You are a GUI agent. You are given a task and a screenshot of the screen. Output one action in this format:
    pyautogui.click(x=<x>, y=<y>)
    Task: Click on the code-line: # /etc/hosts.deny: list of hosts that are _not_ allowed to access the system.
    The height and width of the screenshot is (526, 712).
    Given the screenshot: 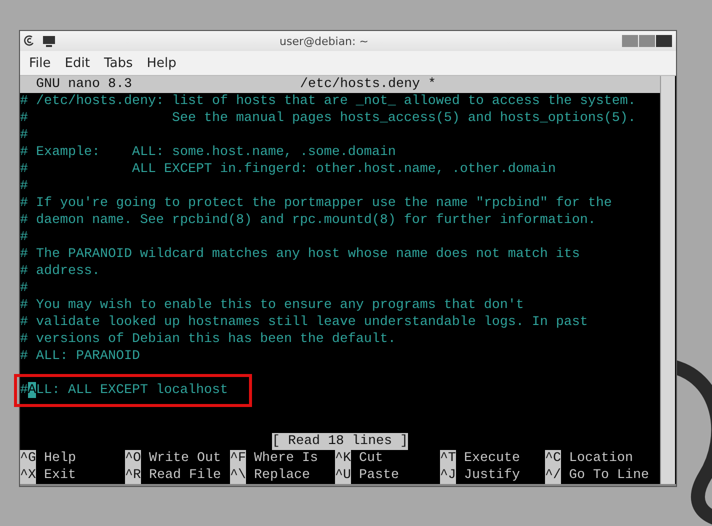 What is the action you would take?
    pyautogui.click(x=328, y=101)
    